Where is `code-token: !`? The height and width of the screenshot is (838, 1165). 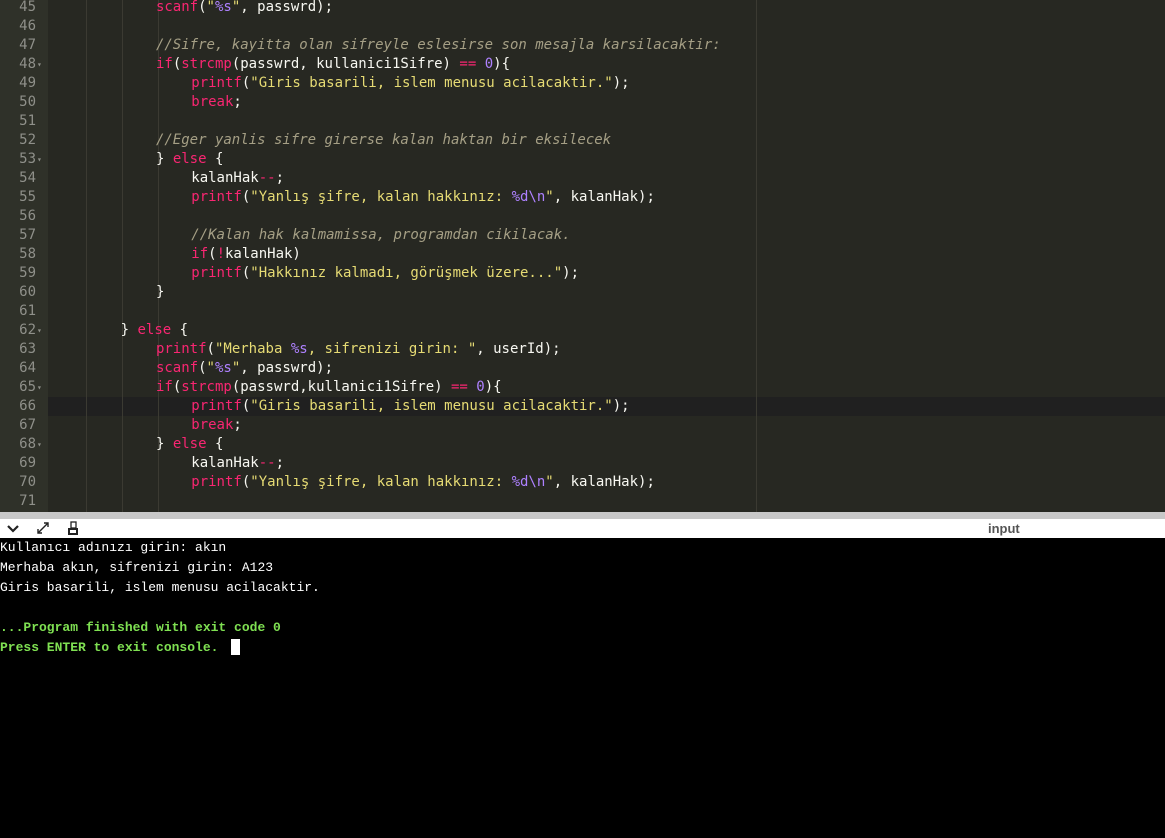 code-token: ! is located at coordinates (220, 254).